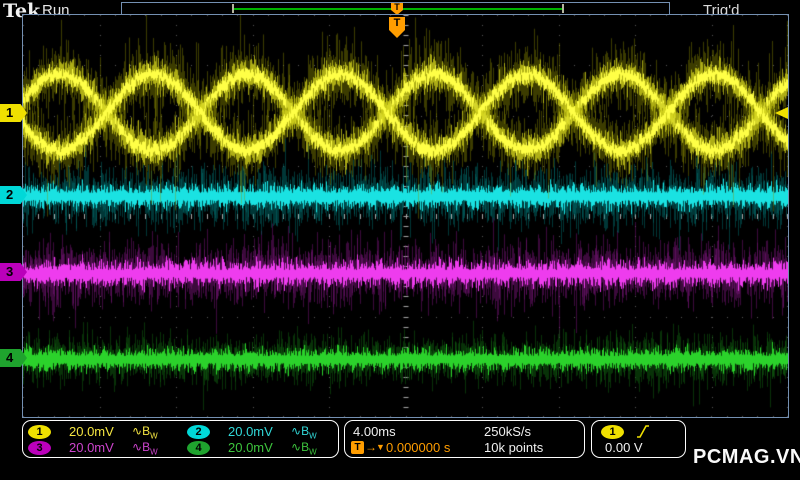 The image size is (800, 480). What do you see at coordinates (563, 8) in the screenshot?
I see `record-window-right-bracket` at bounding box center [563, 8].